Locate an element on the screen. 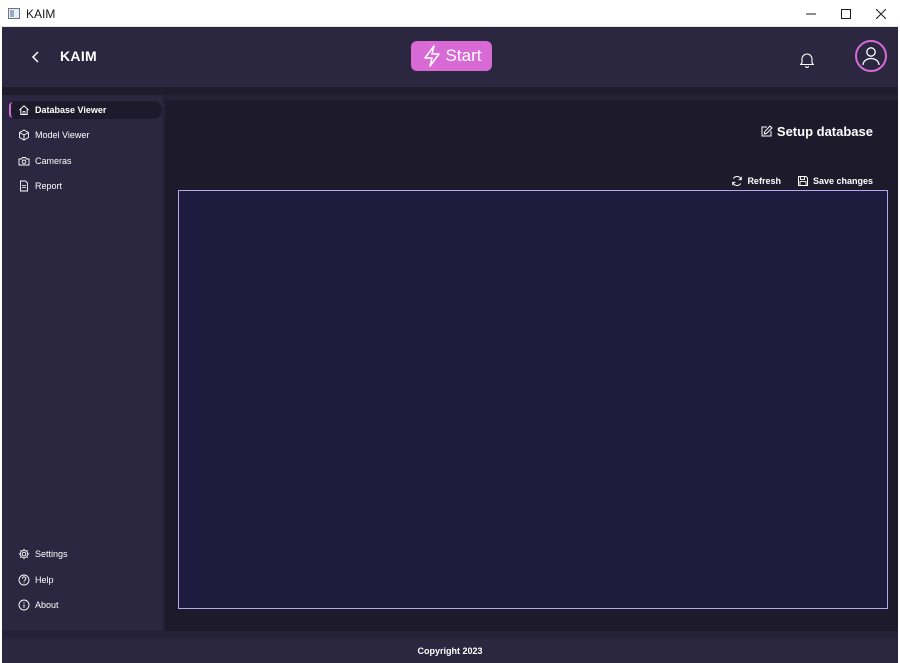 This screenshot has width=900, height=663. gear-icon is located at coordinates (24, 554).